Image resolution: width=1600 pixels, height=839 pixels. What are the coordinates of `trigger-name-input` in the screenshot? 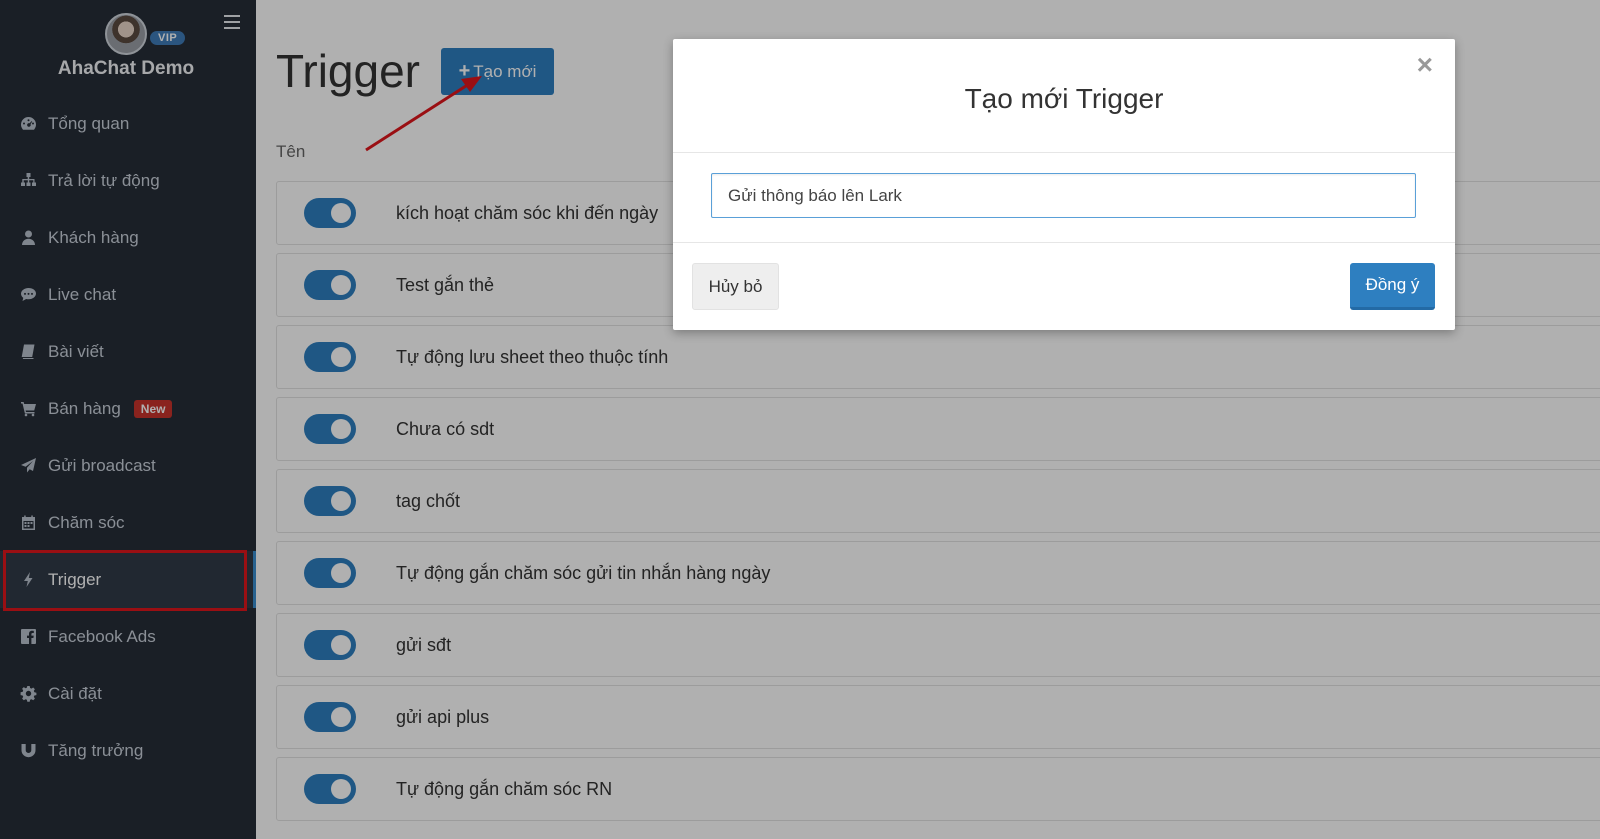 It's located at (1063, 195).